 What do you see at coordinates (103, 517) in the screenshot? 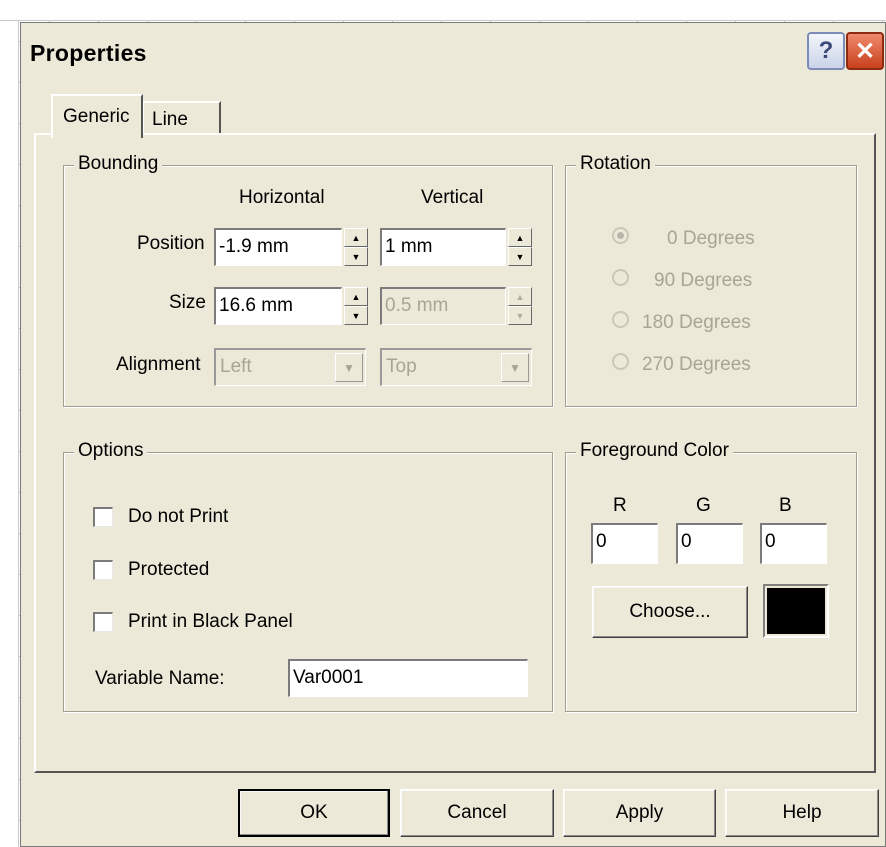
I see `do-not-print-checkbox` at bounding box center [103, 517].